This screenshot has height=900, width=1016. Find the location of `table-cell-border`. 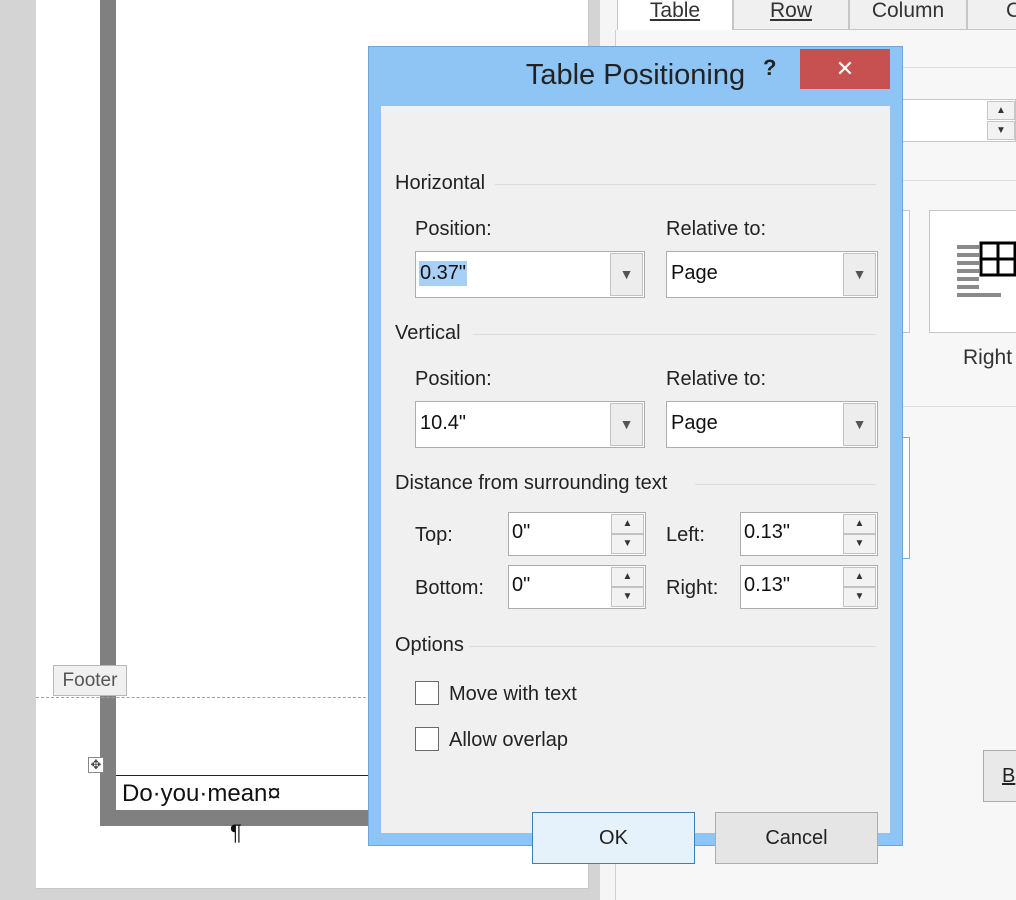

table-cell-border is located at coordinates (246, 775).